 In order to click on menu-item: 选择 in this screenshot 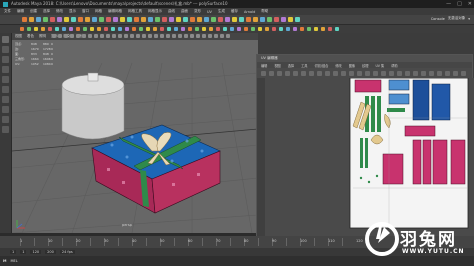, I will do `click(46, 11)`.